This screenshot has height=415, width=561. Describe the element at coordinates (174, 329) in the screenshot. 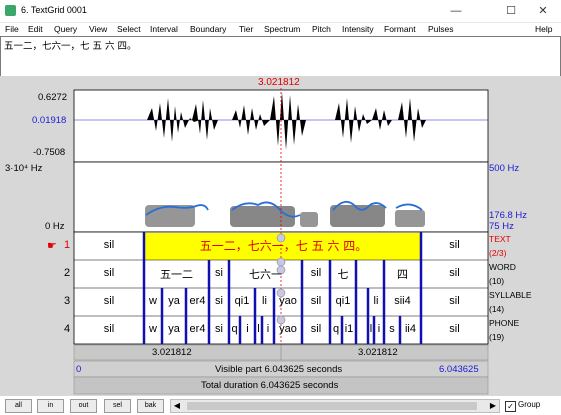

I see `tier-4-interval: ya` at that location.